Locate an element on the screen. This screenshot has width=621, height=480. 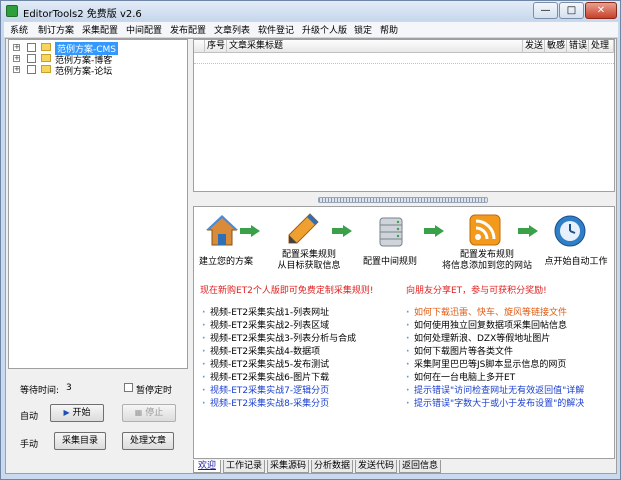
close-button: ✕ is located at coordinates (601, 10).